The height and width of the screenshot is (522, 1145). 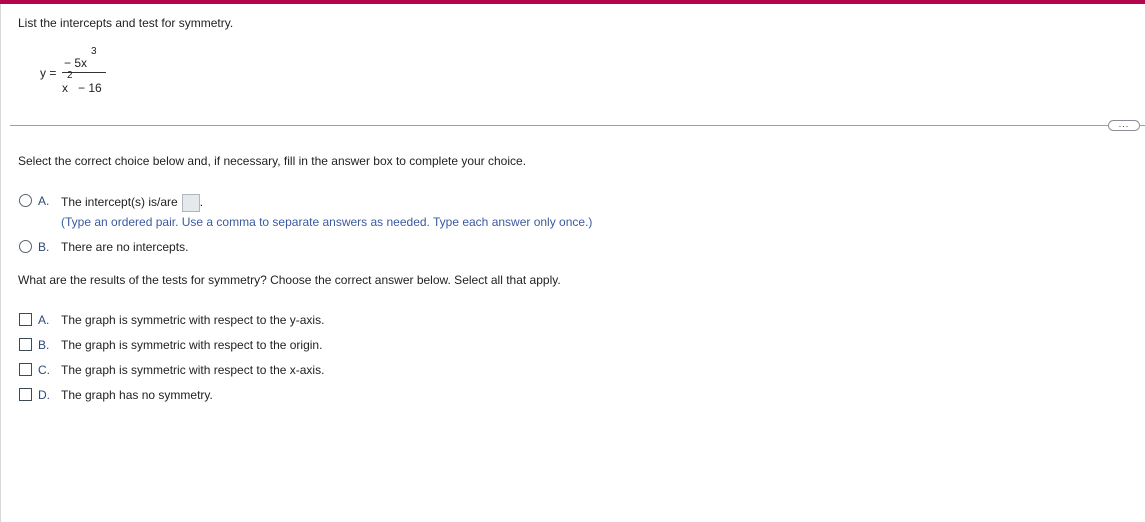 I want to click on checkbox-option-d, so click(x=25, y=394).